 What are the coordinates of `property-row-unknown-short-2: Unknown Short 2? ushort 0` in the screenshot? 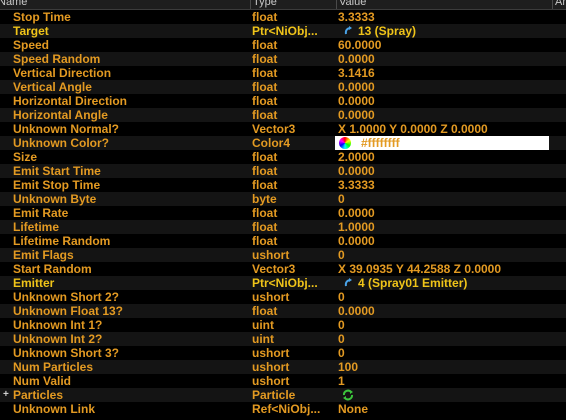 It's located at (283, 297).